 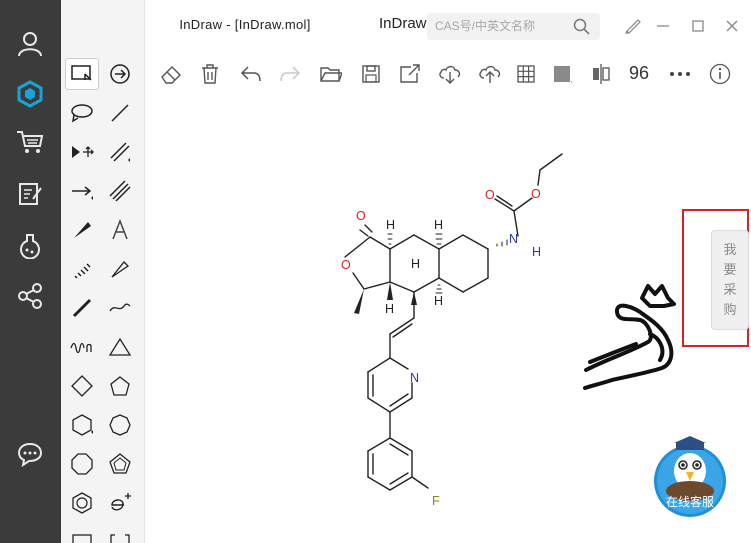 I want to click on online-service-button: 在线客服, so click(x=690, y=474).